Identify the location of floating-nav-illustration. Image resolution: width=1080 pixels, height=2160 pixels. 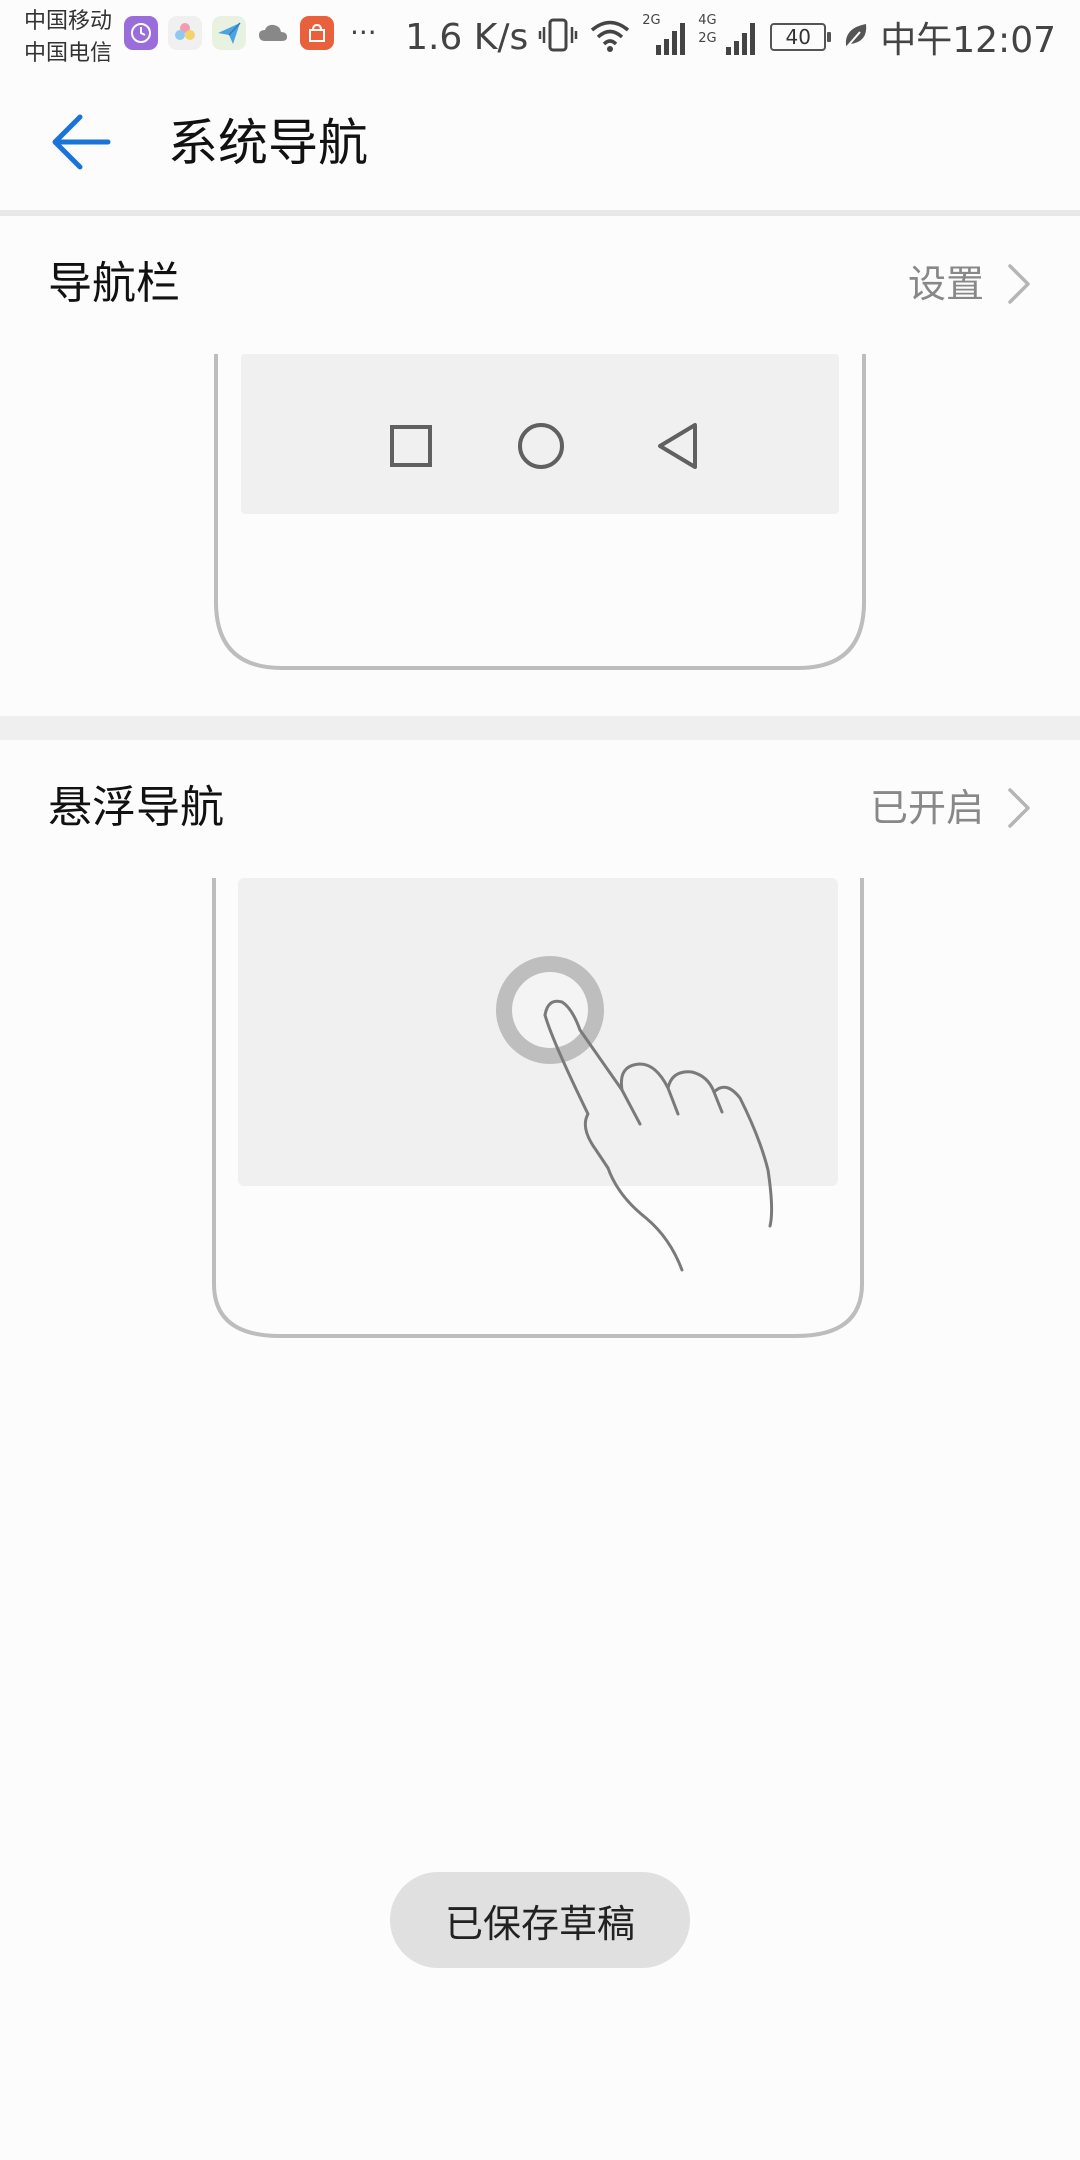
(538, 1108).